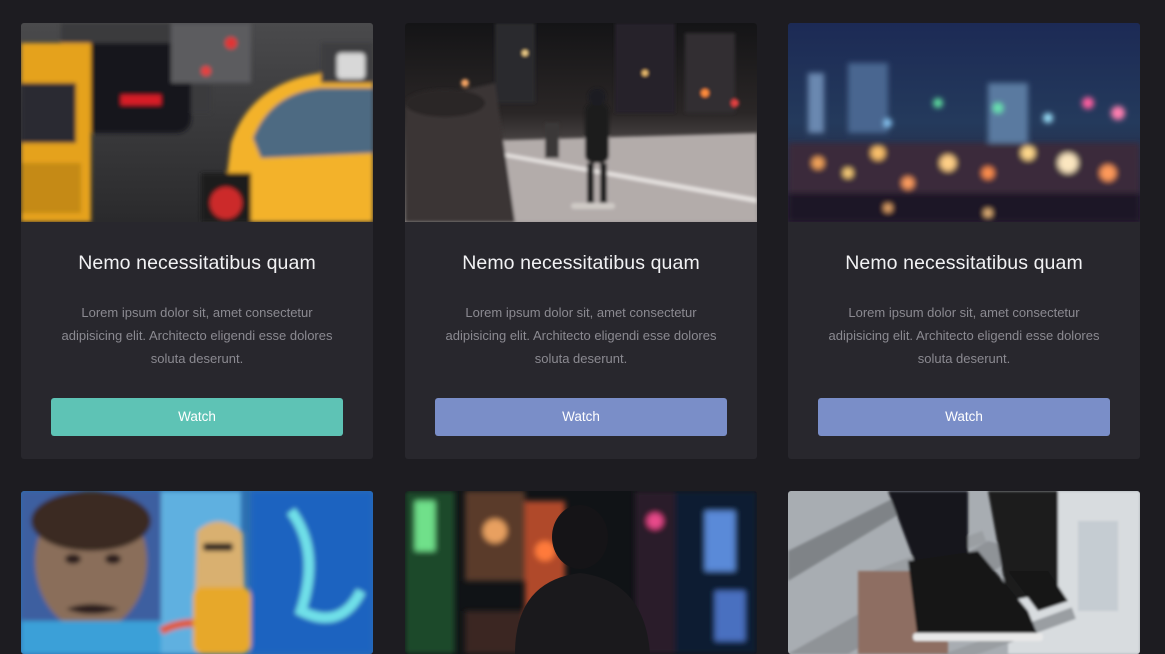  Describe the element at coordinates (964, 122) in the screenshot. I see `bokeh-city-lights-photo` at that location.